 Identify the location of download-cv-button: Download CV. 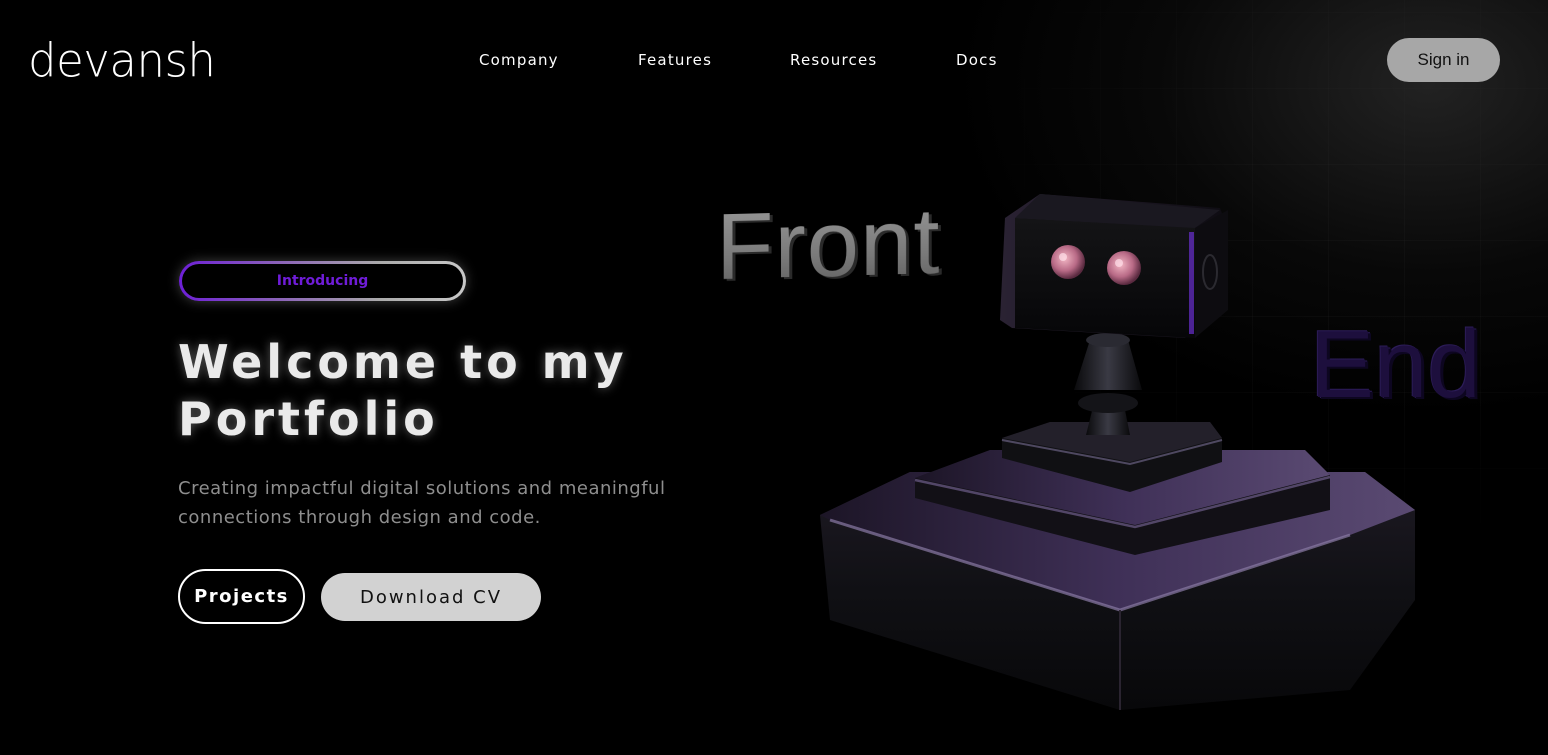
(431, 597).